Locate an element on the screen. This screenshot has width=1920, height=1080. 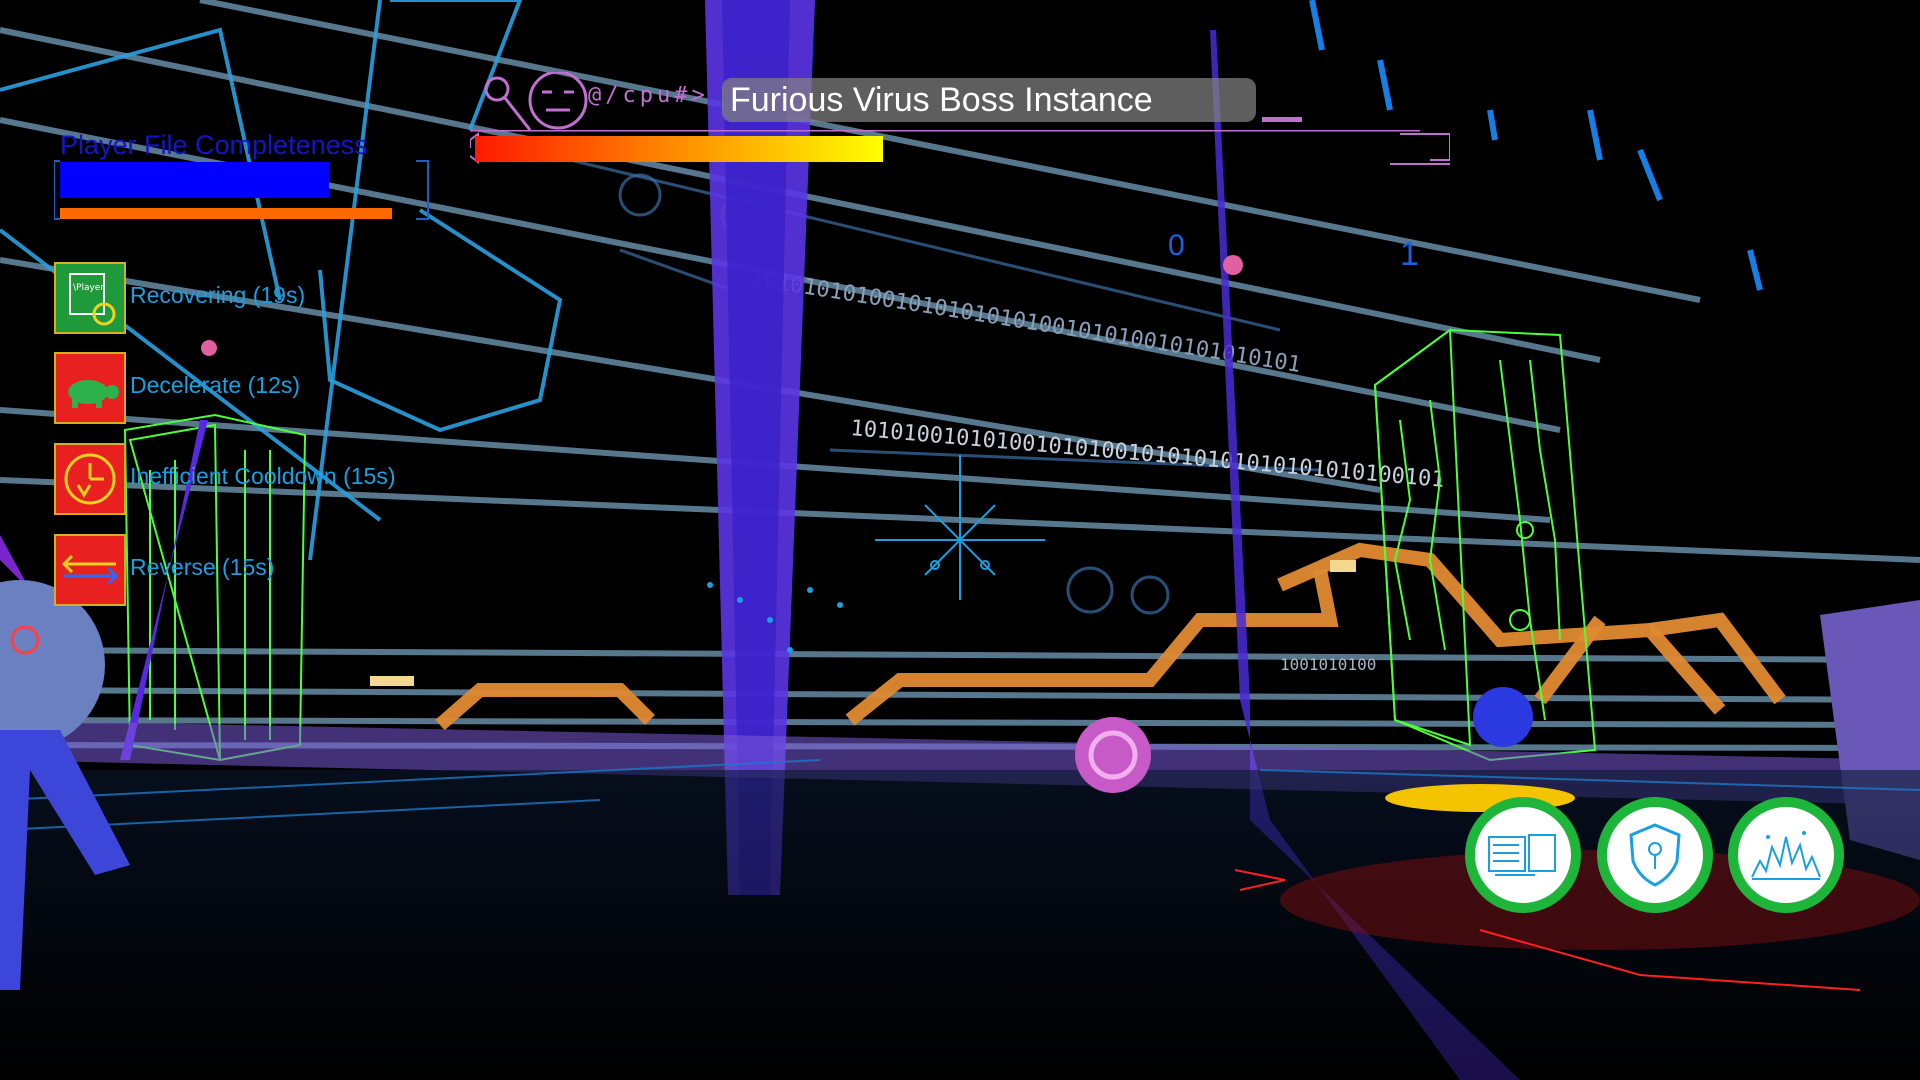
player-file-recover-icon: \Player is located at coordinates (90, 298).